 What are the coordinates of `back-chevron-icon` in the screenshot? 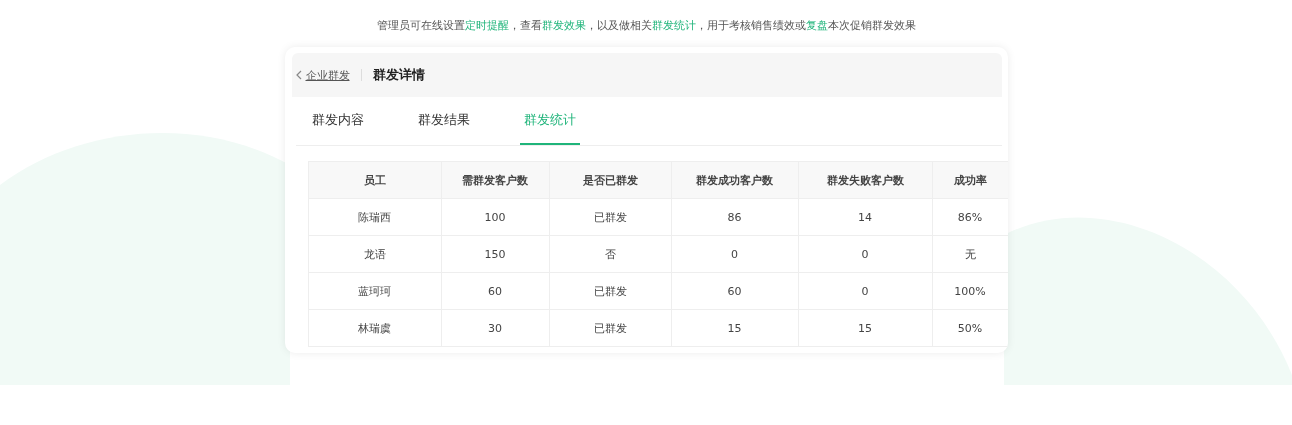 It's located at (298, 75).